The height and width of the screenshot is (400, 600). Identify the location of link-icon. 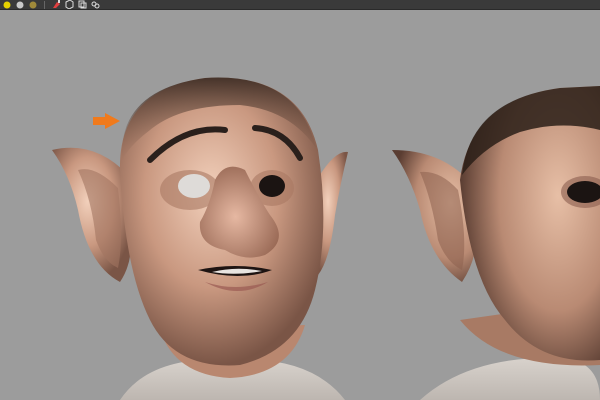
(95, 4).